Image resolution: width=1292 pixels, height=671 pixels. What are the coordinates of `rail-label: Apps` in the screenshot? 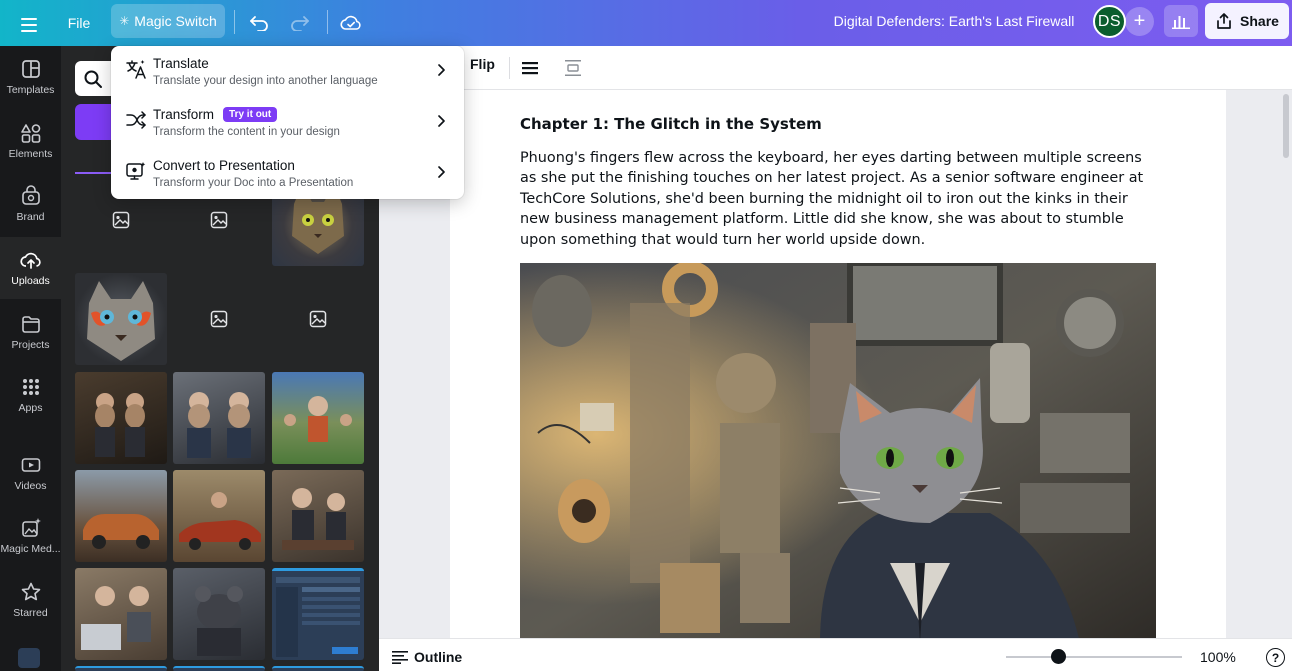 It's located at (30, 408).